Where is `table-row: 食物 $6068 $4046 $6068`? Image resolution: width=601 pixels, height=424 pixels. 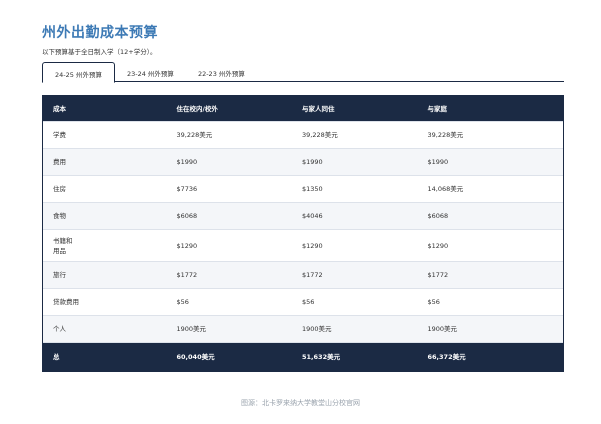
table-row: 食物 $6068 $4046 $6068 is located at coordinates (303, 216).